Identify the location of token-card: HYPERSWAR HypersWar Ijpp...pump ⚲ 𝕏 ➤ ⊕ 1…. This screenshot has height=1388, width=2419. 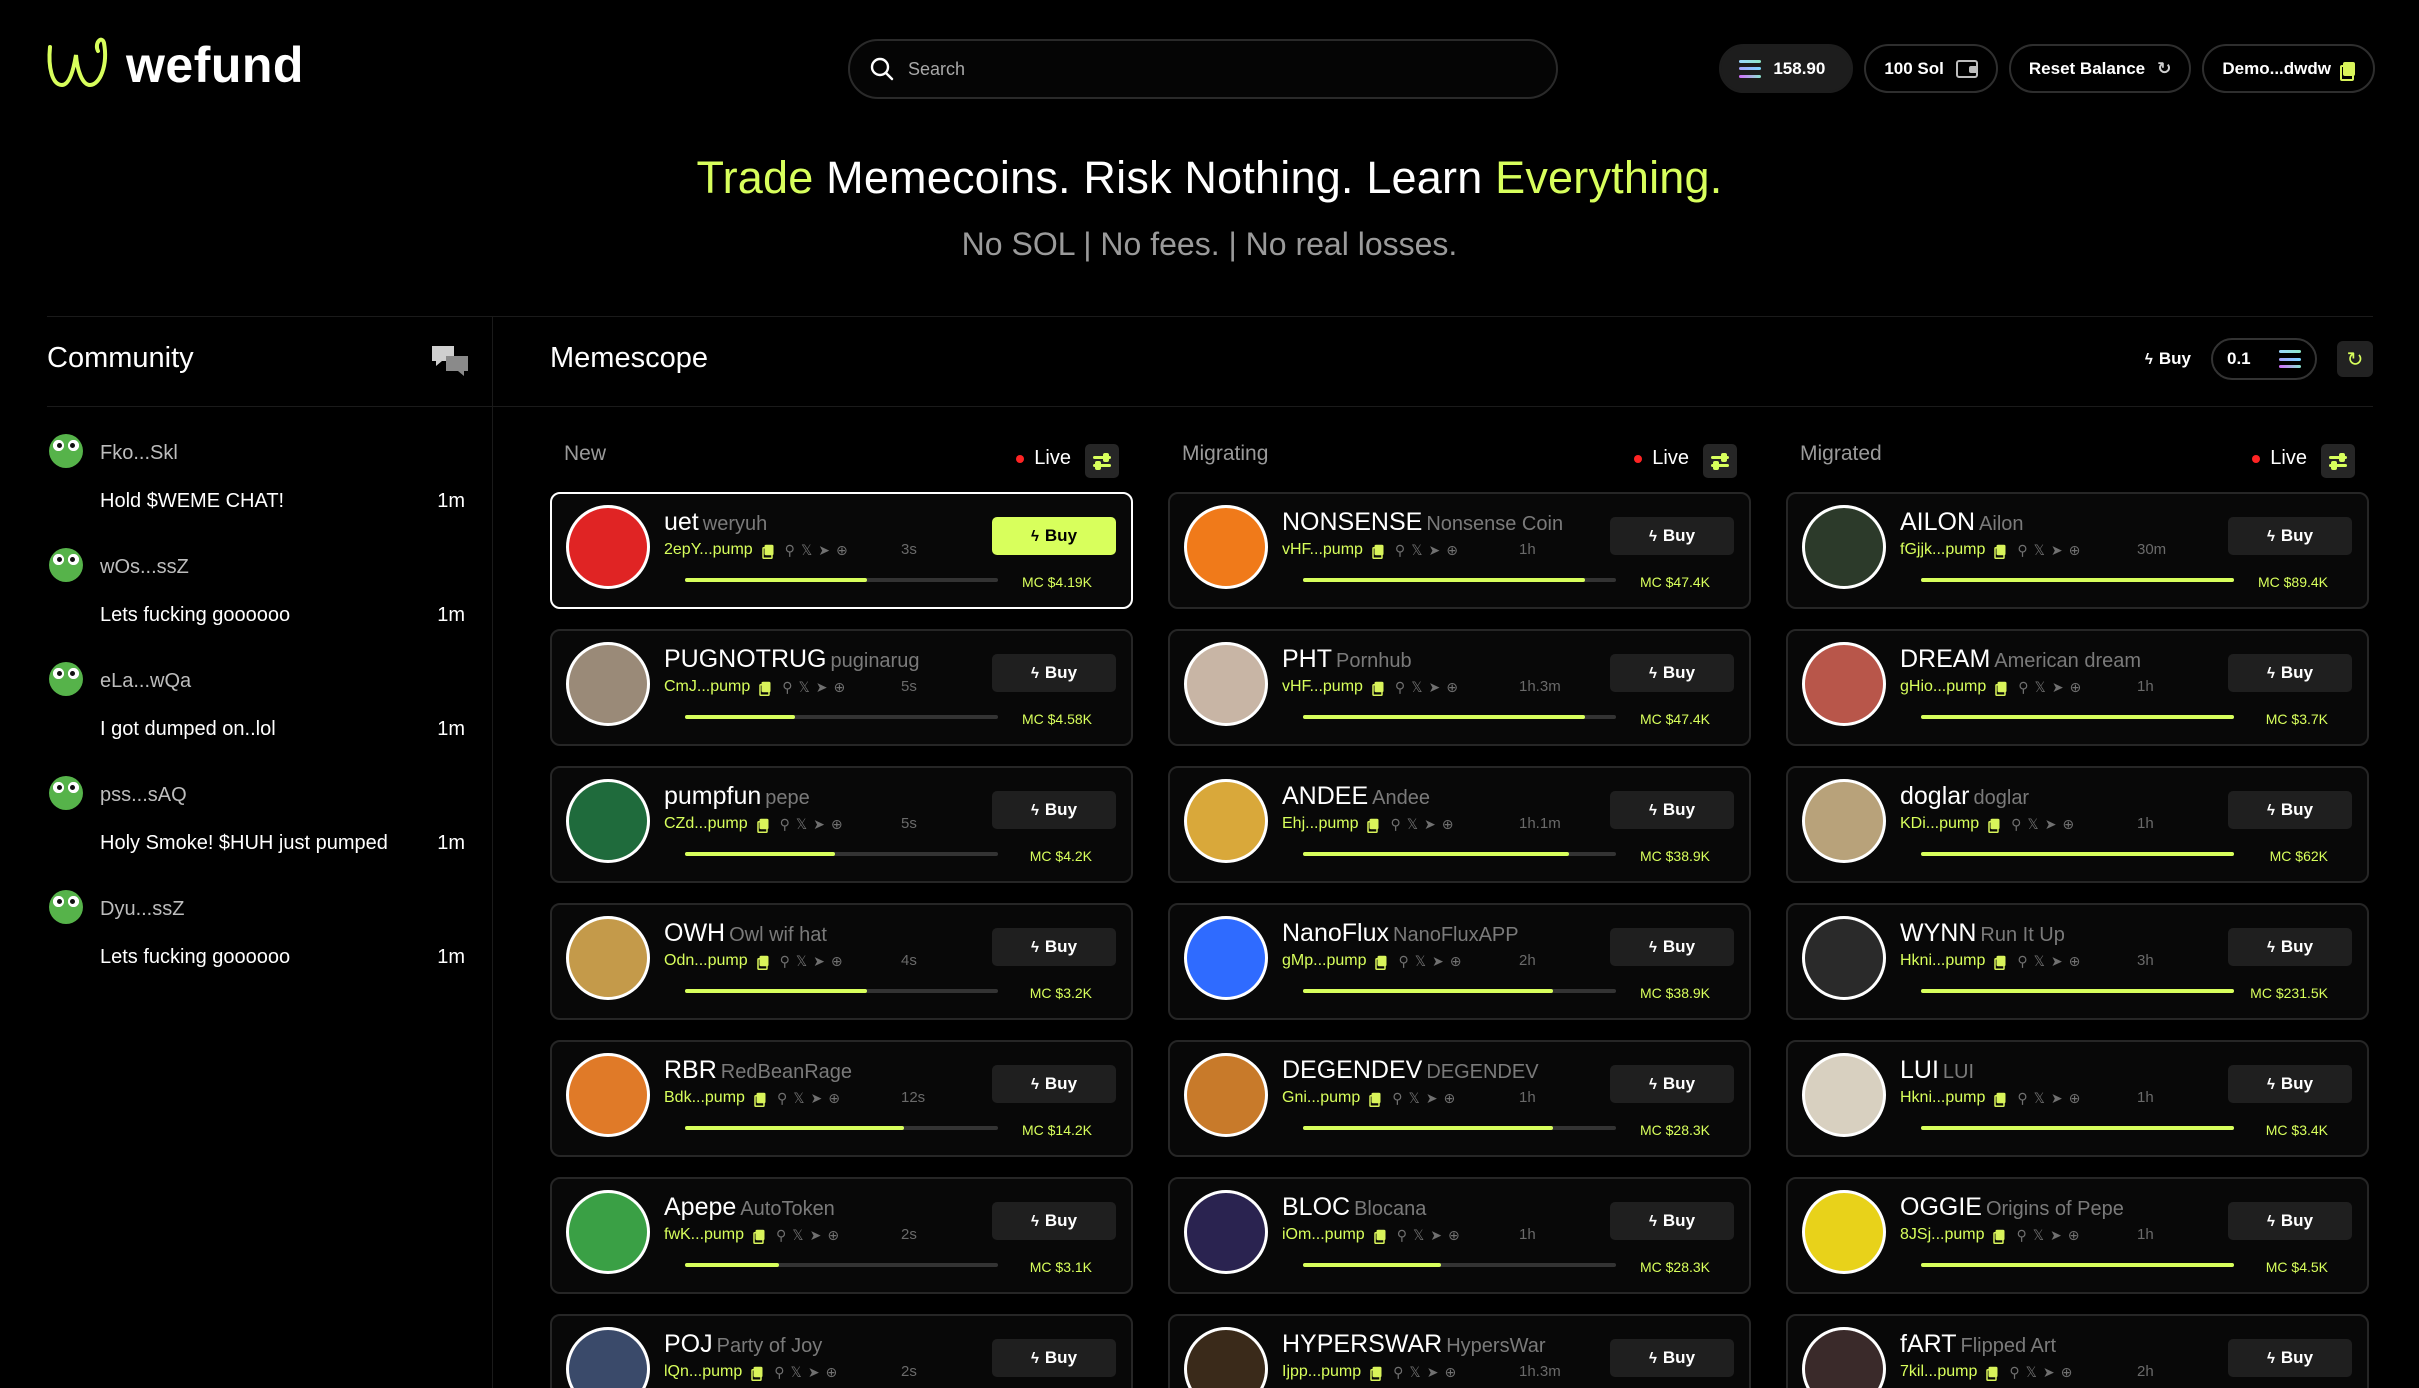
(1459, 1351).